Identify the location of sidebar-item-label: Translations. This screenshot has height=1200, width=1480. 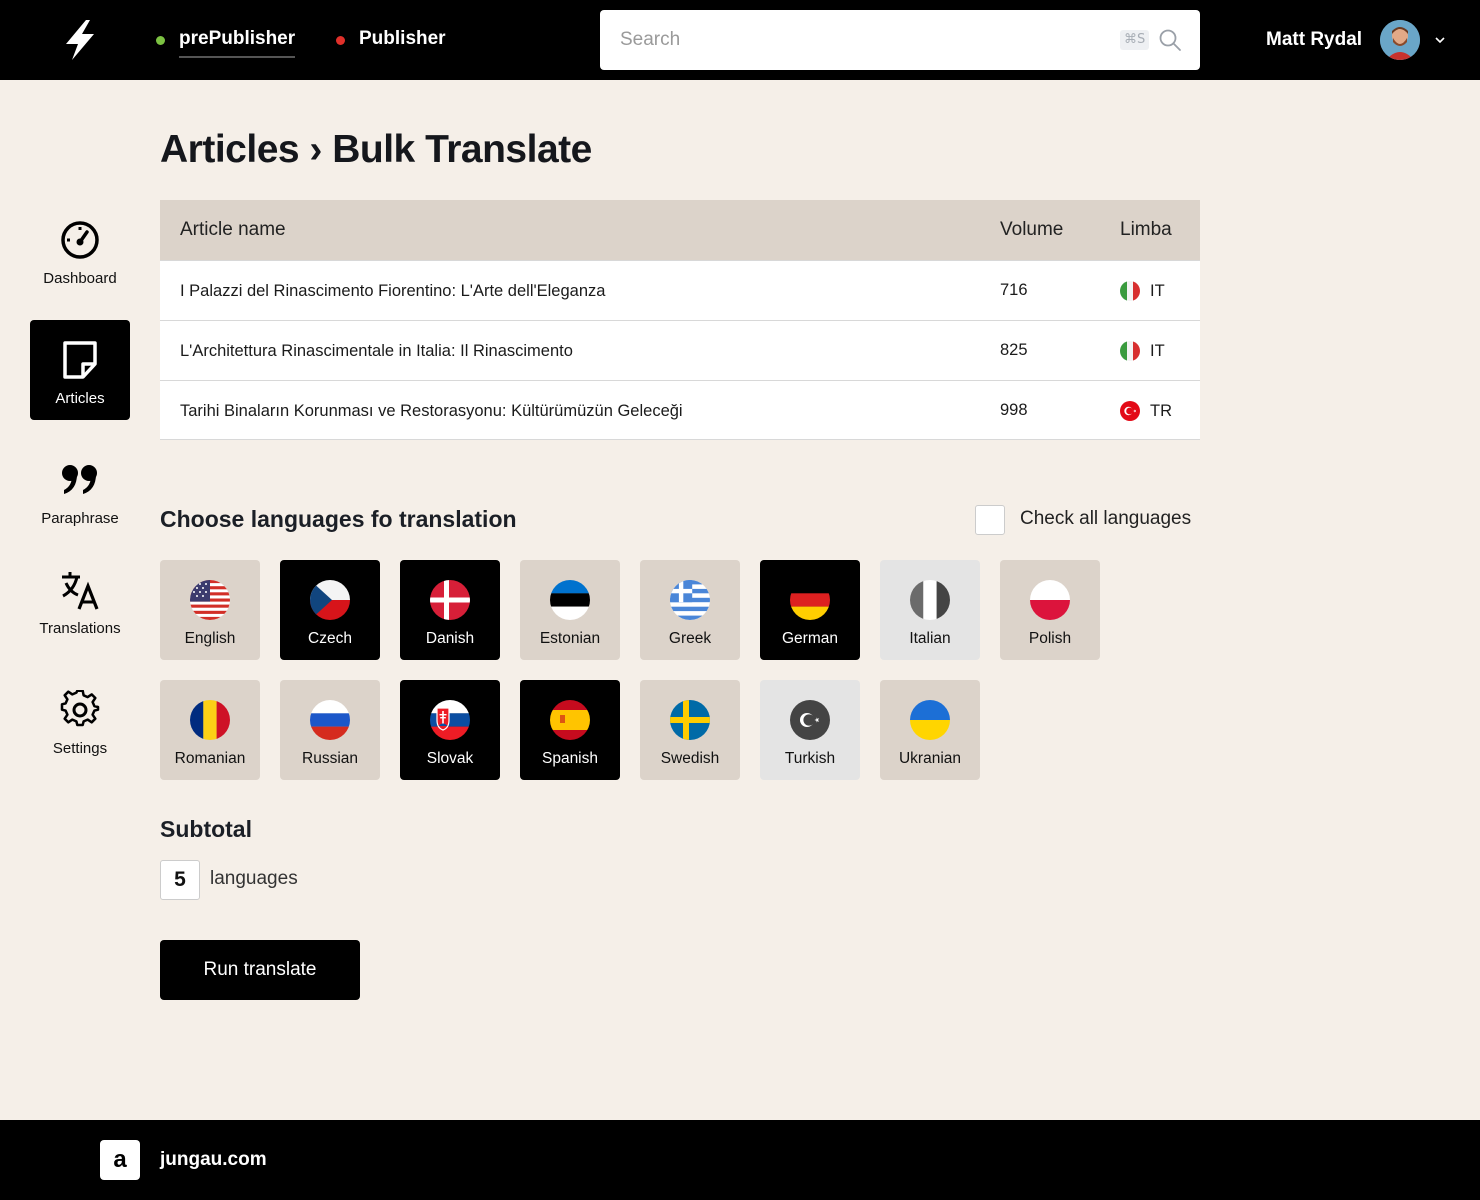
(80, 628).